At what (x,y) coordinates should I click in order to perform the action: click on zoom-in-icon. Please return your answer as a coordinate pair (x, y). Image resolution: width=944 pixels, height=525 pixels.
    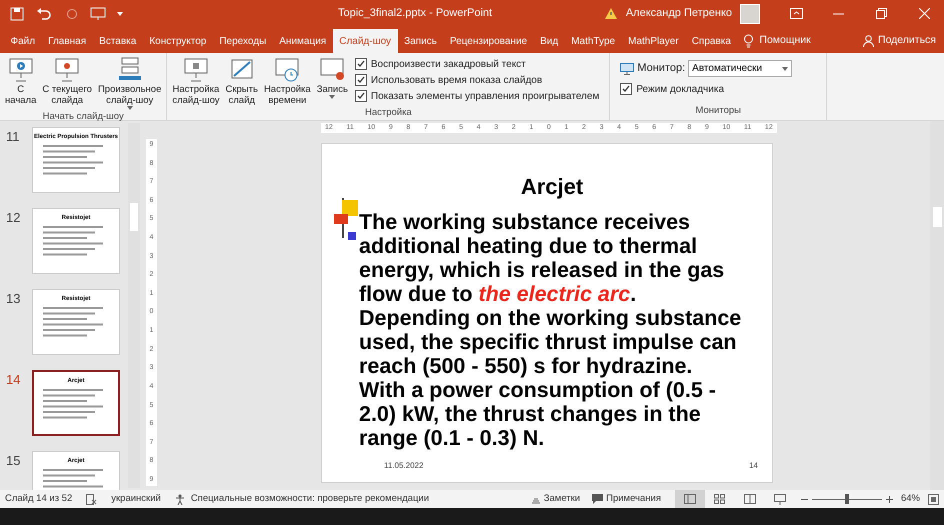
    Looking at the image, I should click on (889, 499).